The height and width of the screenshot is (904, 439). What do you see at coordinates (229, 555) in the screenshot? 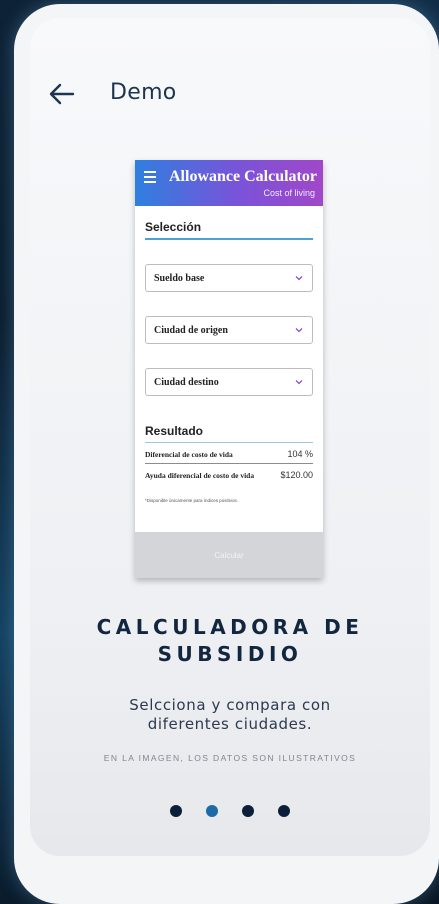
I see `preview-calculate-button: Calcular` at bounding box center [229, 555].